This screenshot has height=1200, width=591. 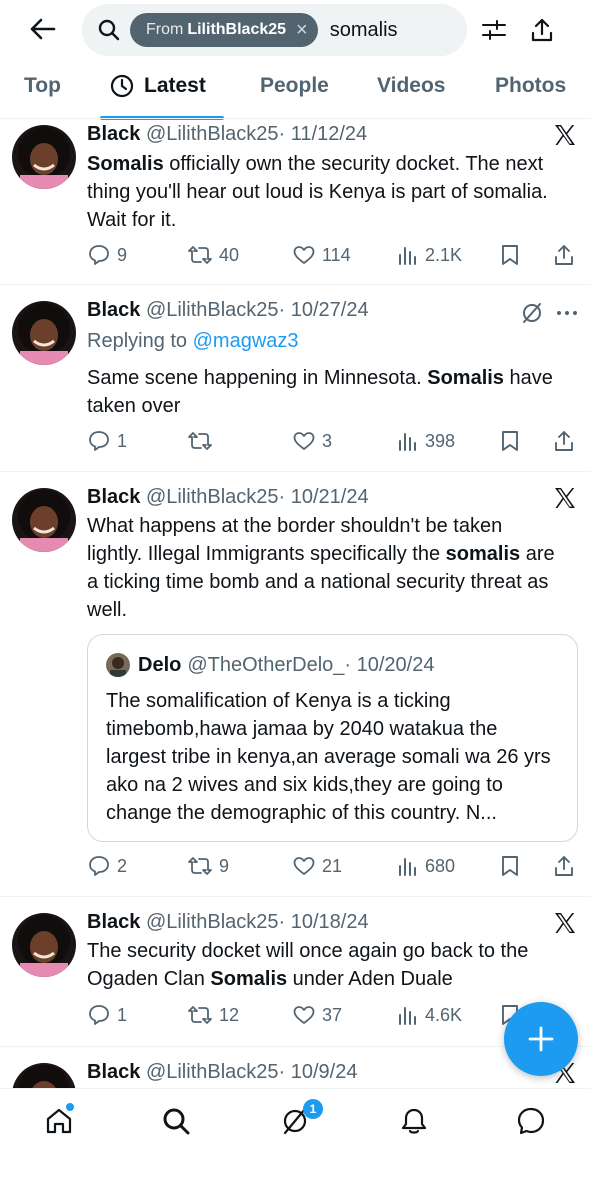 I want to click on repost-button: 9, so click(x=208, y=866).